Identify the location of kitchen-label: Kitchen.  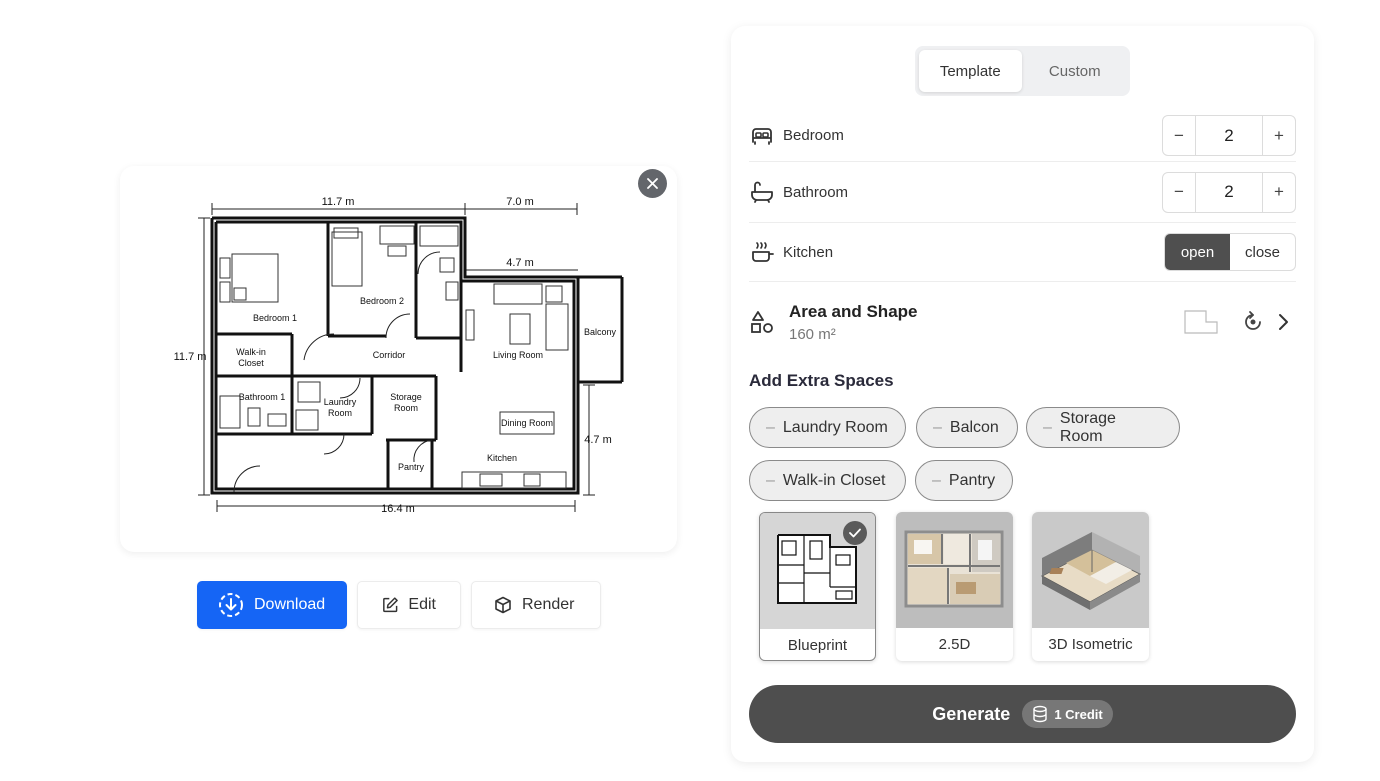
(808, 252).